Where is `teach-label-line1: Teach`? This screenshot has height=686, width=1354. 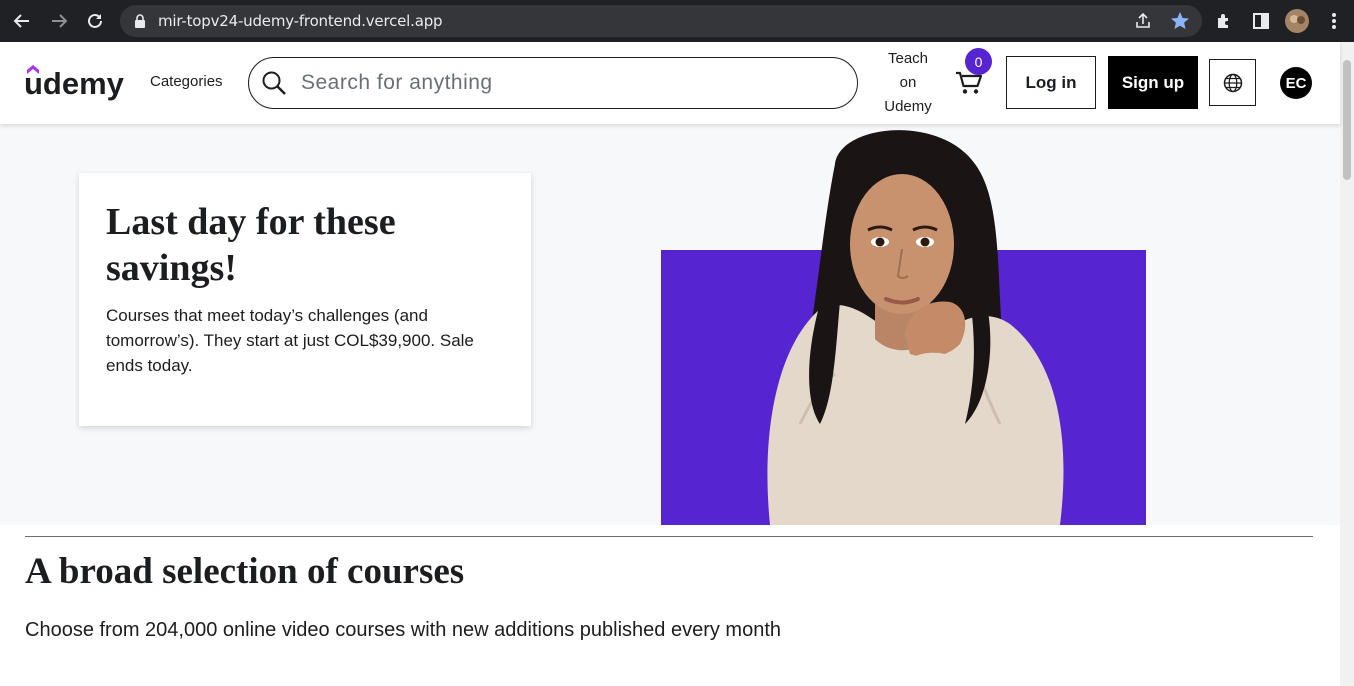
teach-label-line1: Teach is located at coordinates (908, 58).